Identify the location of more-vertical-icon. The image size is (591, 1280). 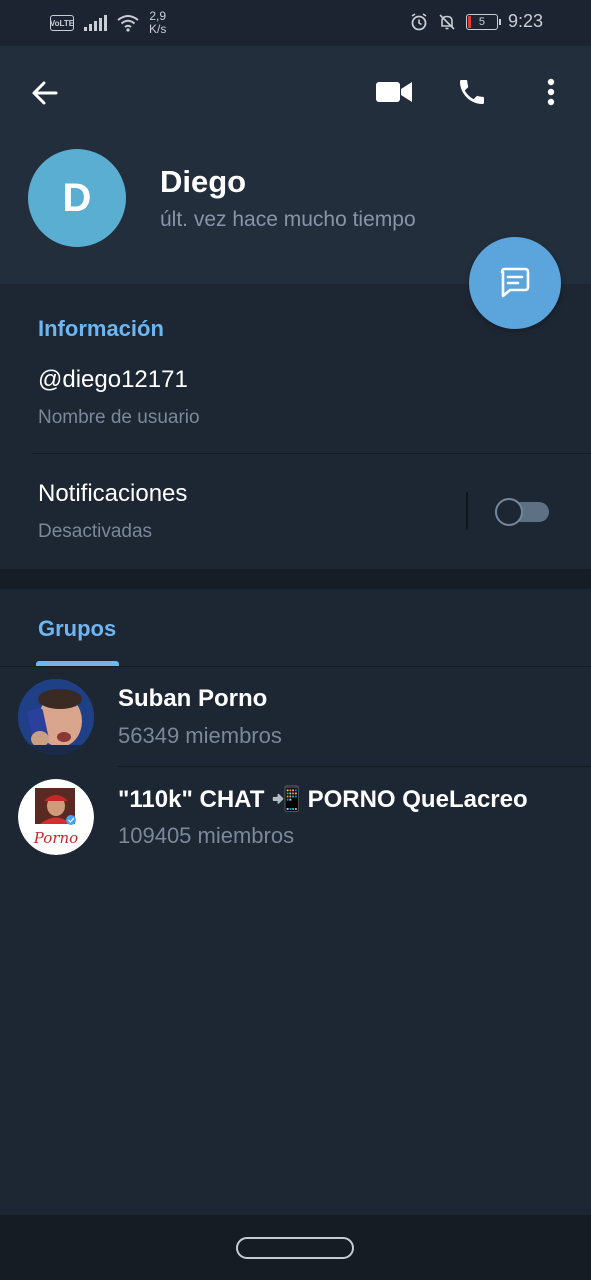
(551, 92).